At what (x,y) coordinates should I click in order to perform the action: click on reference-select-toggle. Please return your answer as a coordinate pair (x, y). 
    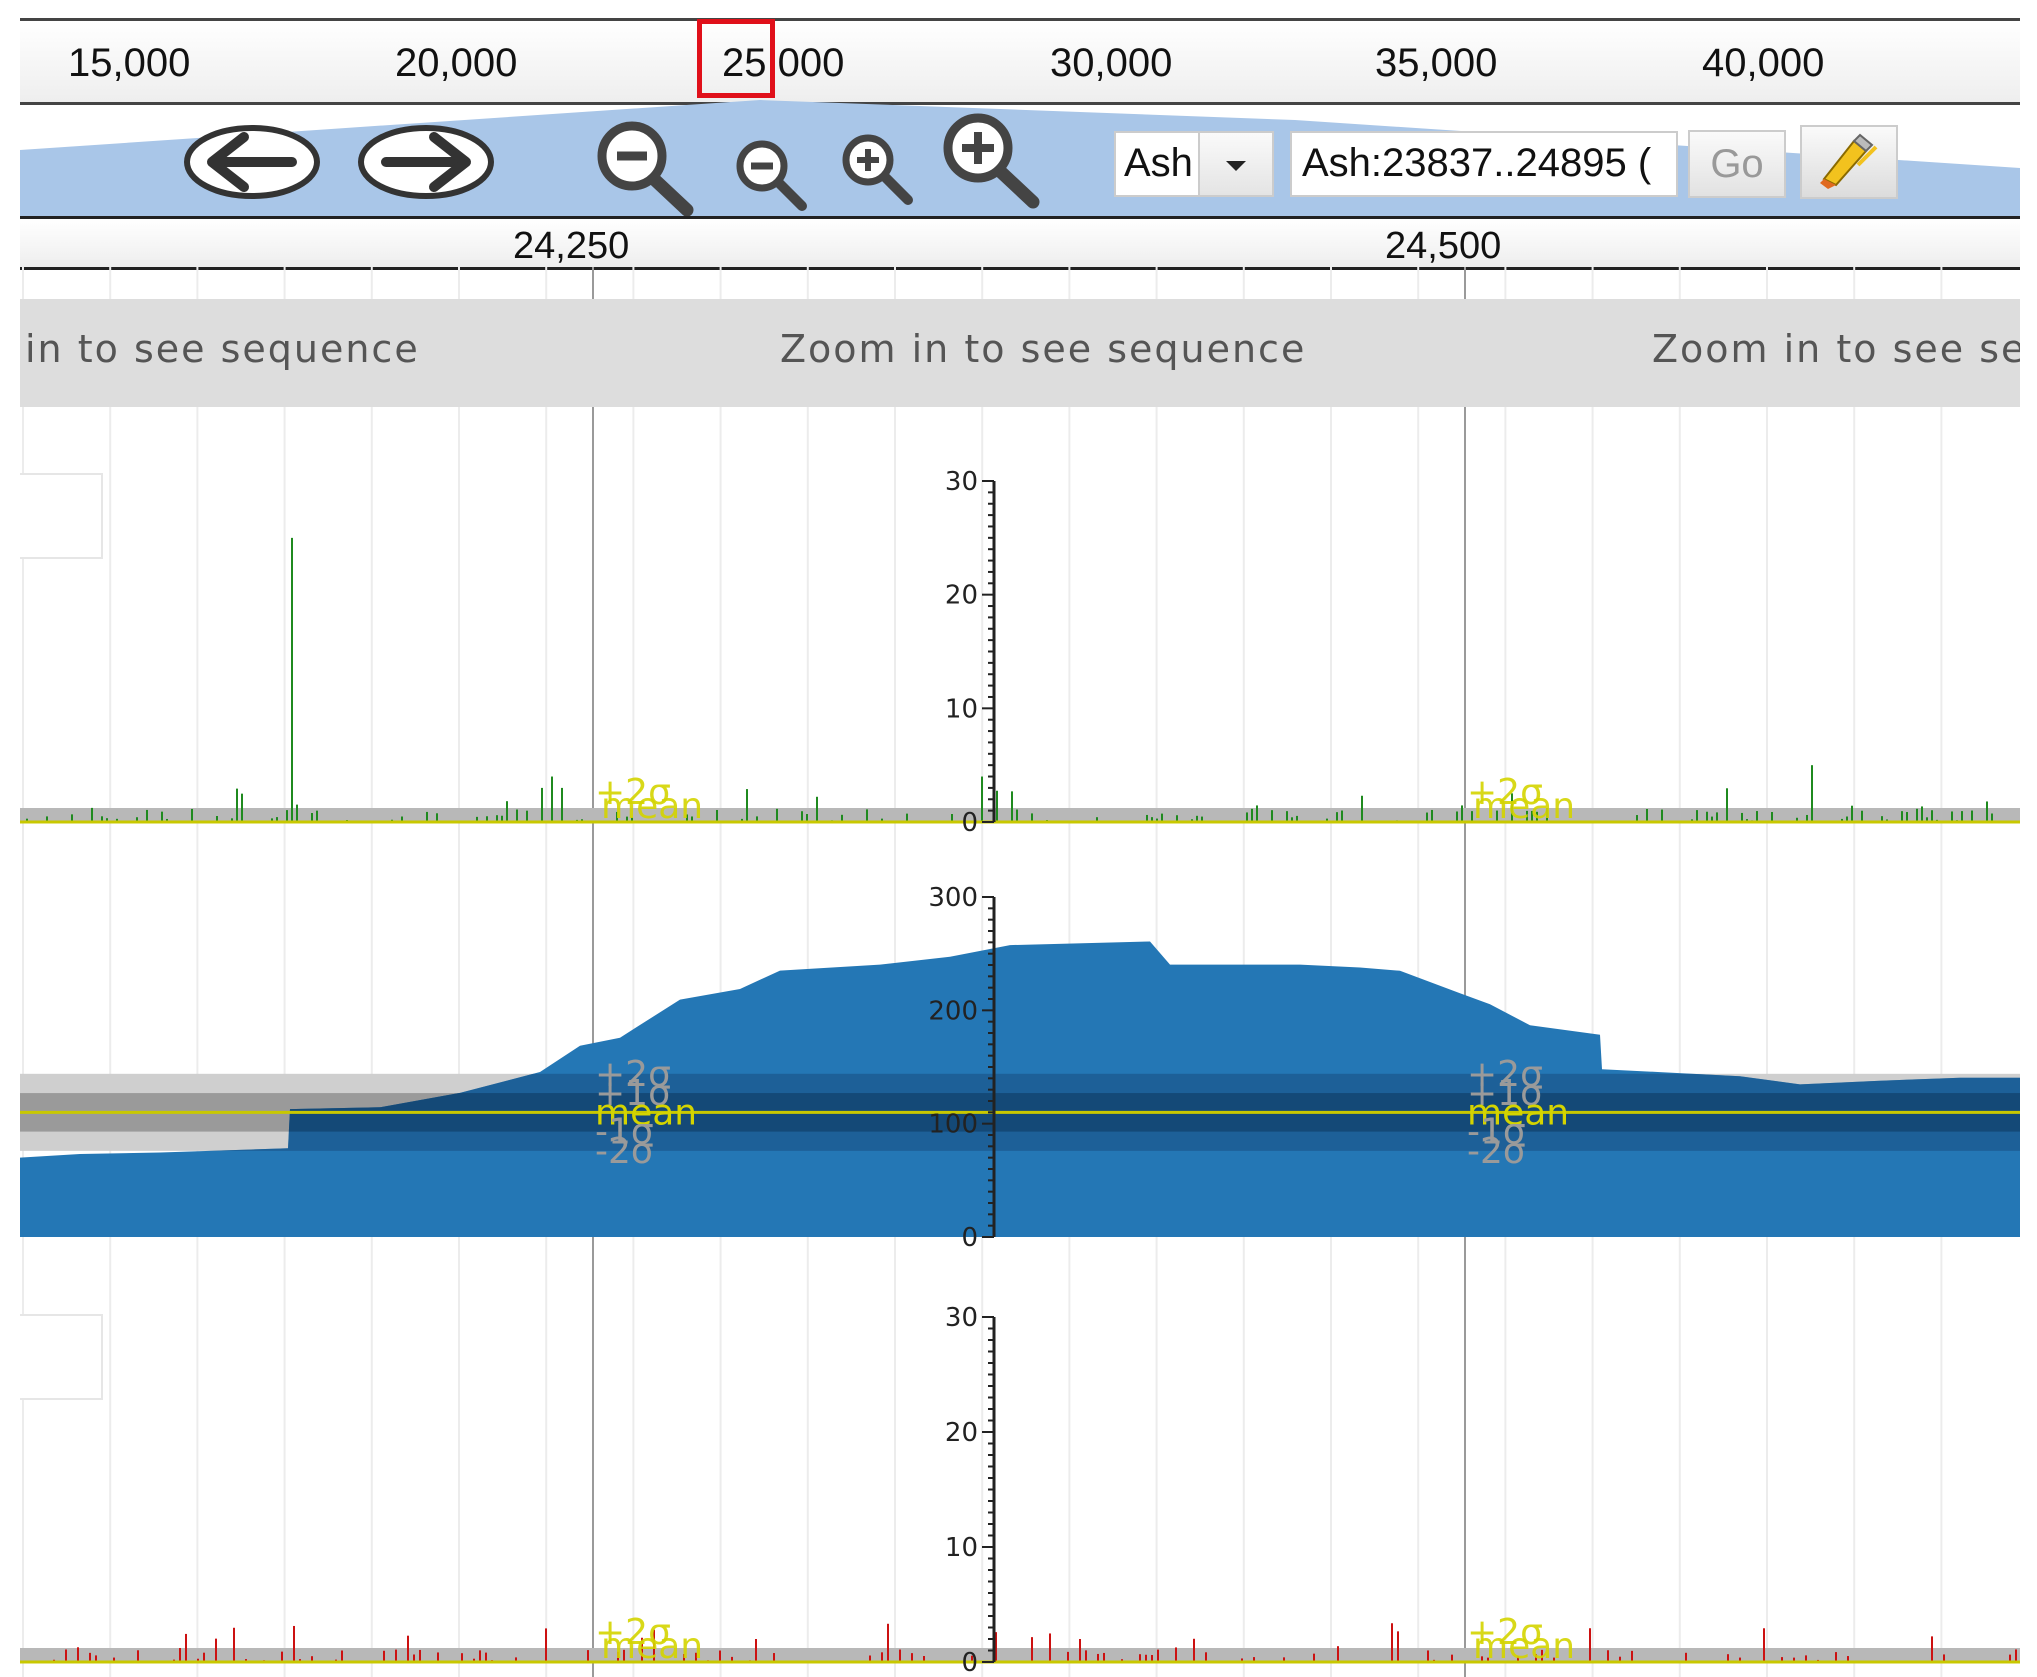
    Looking at the image, I should click on (1235, 164).